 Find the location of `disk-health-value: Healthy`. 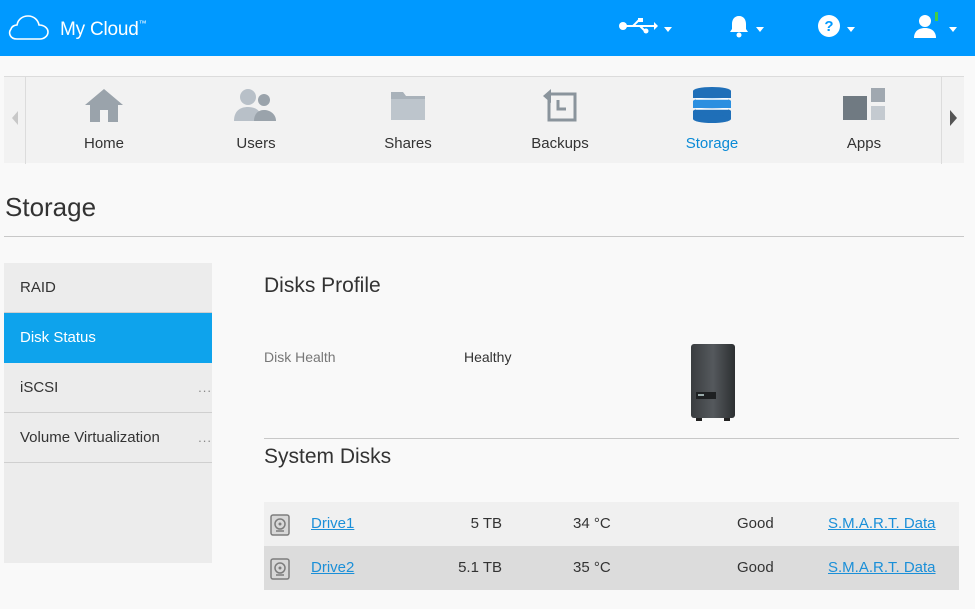

disk-health-value: Healthy is located at coordinates (488, 357).